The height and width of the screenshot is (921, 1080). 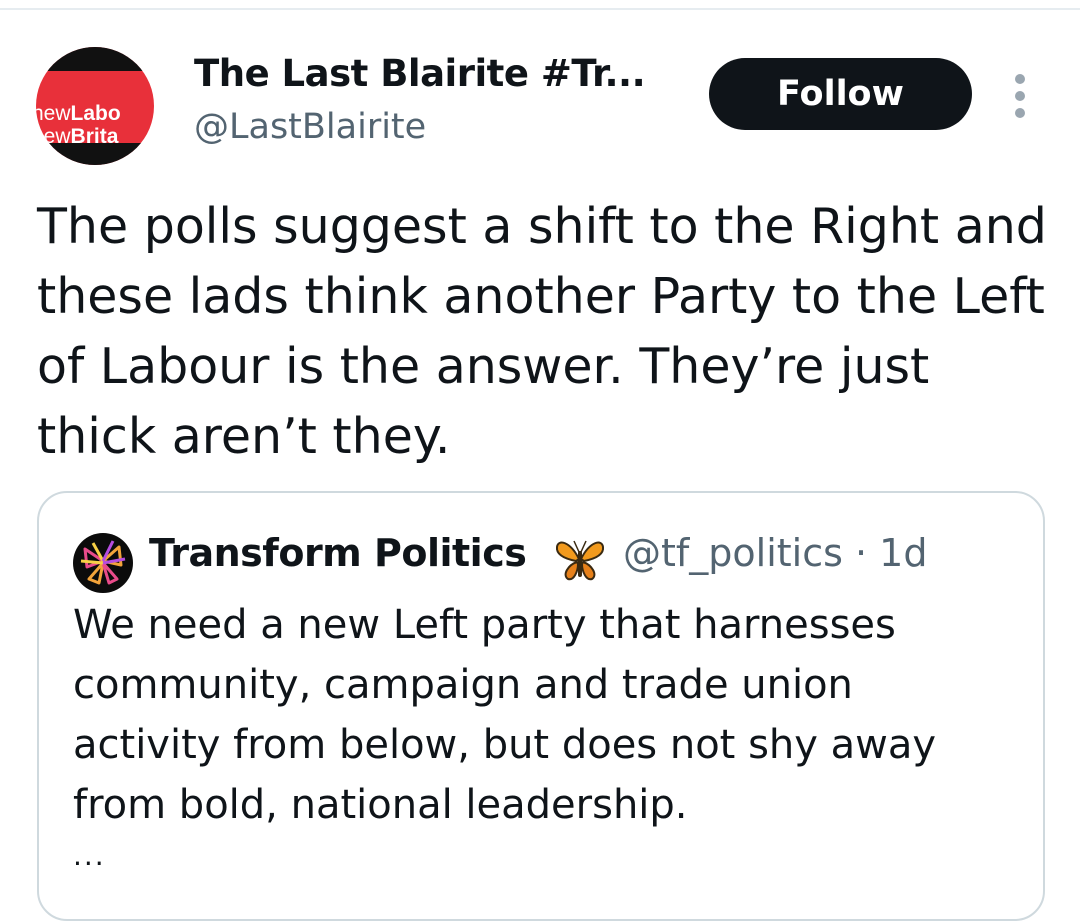 I want to click on more-vertical-icon, so click(x=1020, y=96).